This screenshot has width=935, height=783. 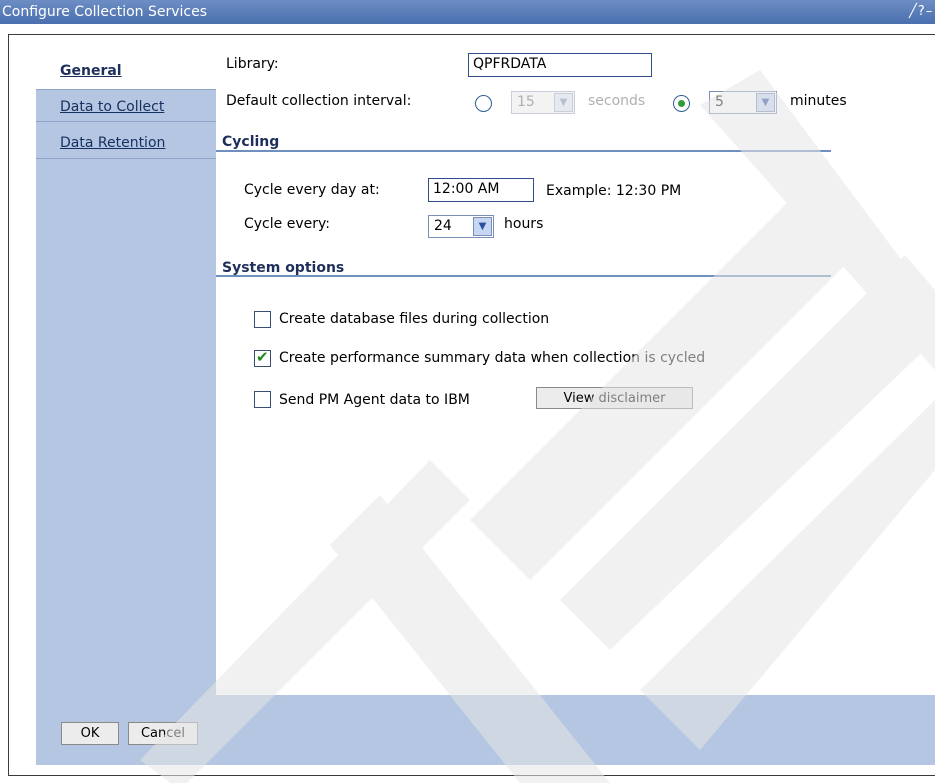 What do you see at coordinates (112, 107) in the screenshot?
I see `tab-data-to-collect-label: Data to Collect` at bounding box center [112, 107].